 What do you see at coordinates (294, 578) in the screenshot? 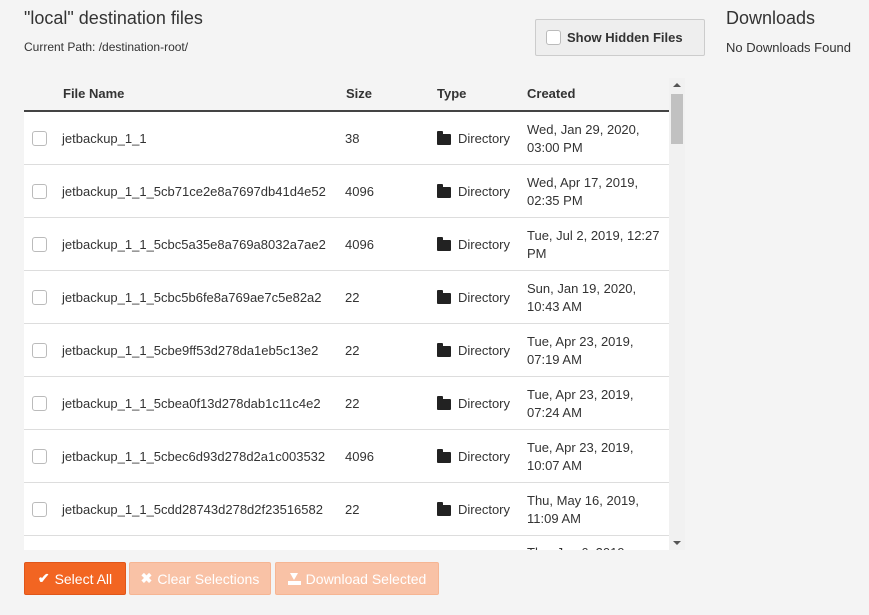
I see `download-icon` at bounding box center [294, 578].